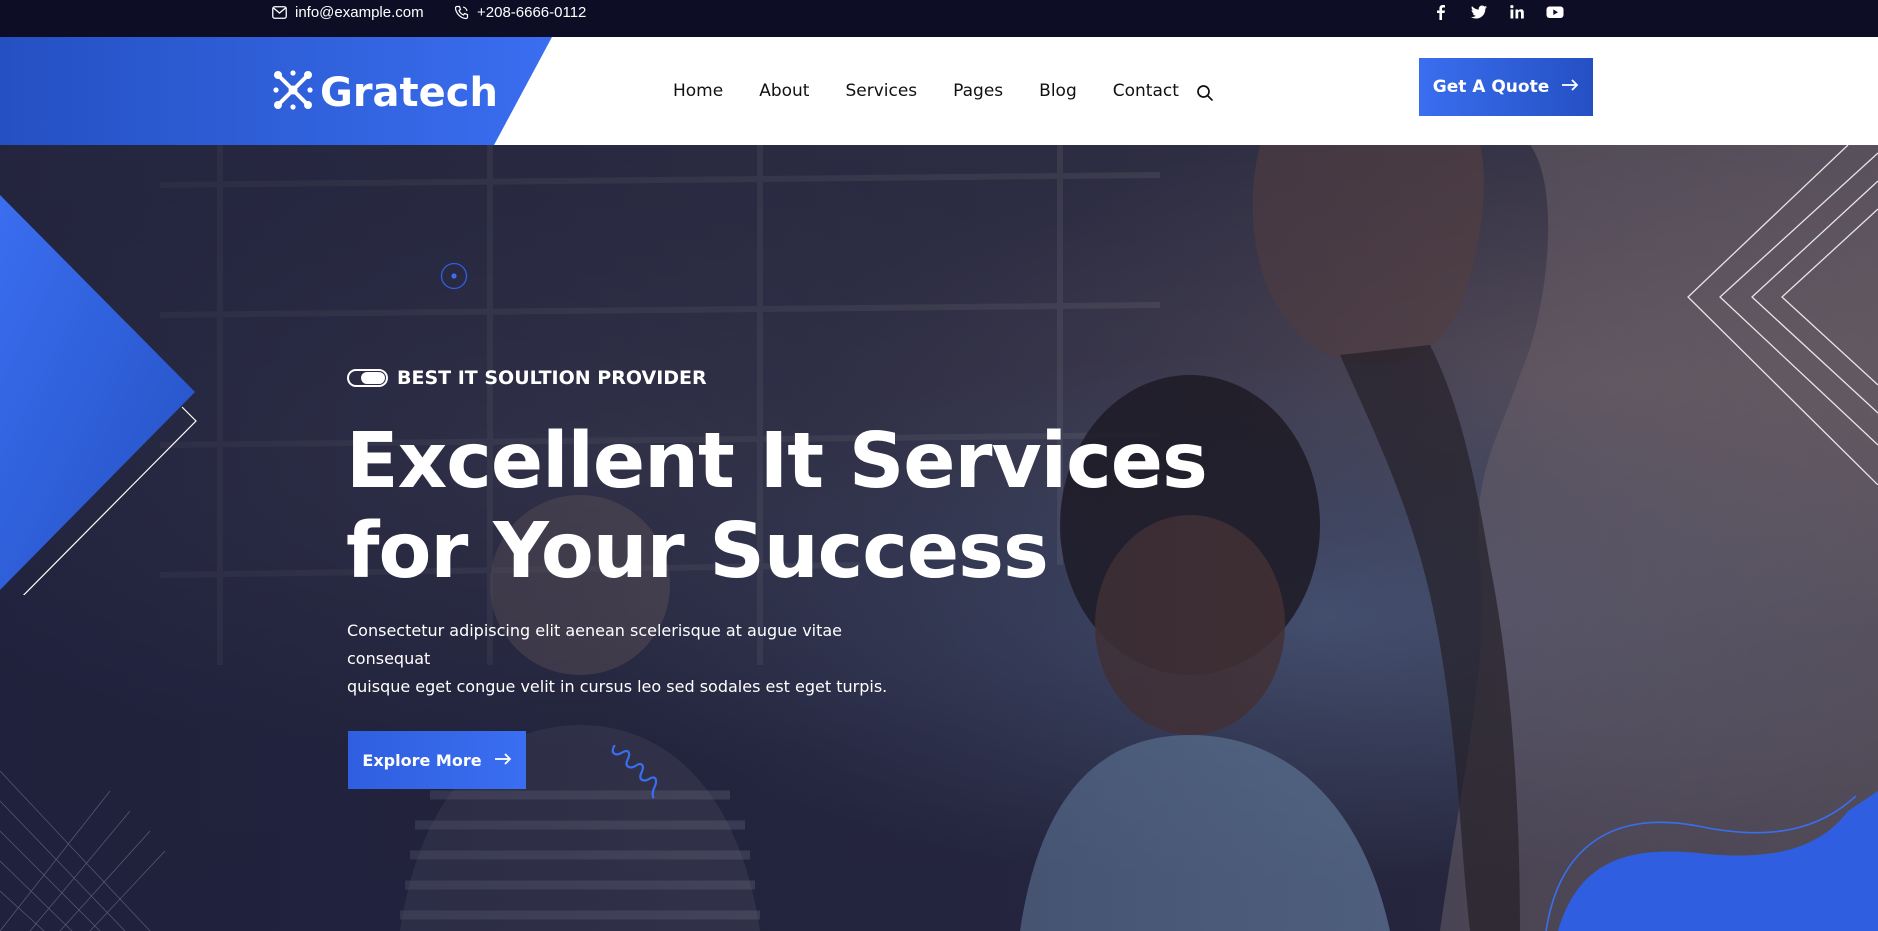 This screenshot has height=931, width=1878. What do you see at coordinates (1711, 861) in the screenshot?
I see `bottom-right-blob` at bounding box center [1711, 861].